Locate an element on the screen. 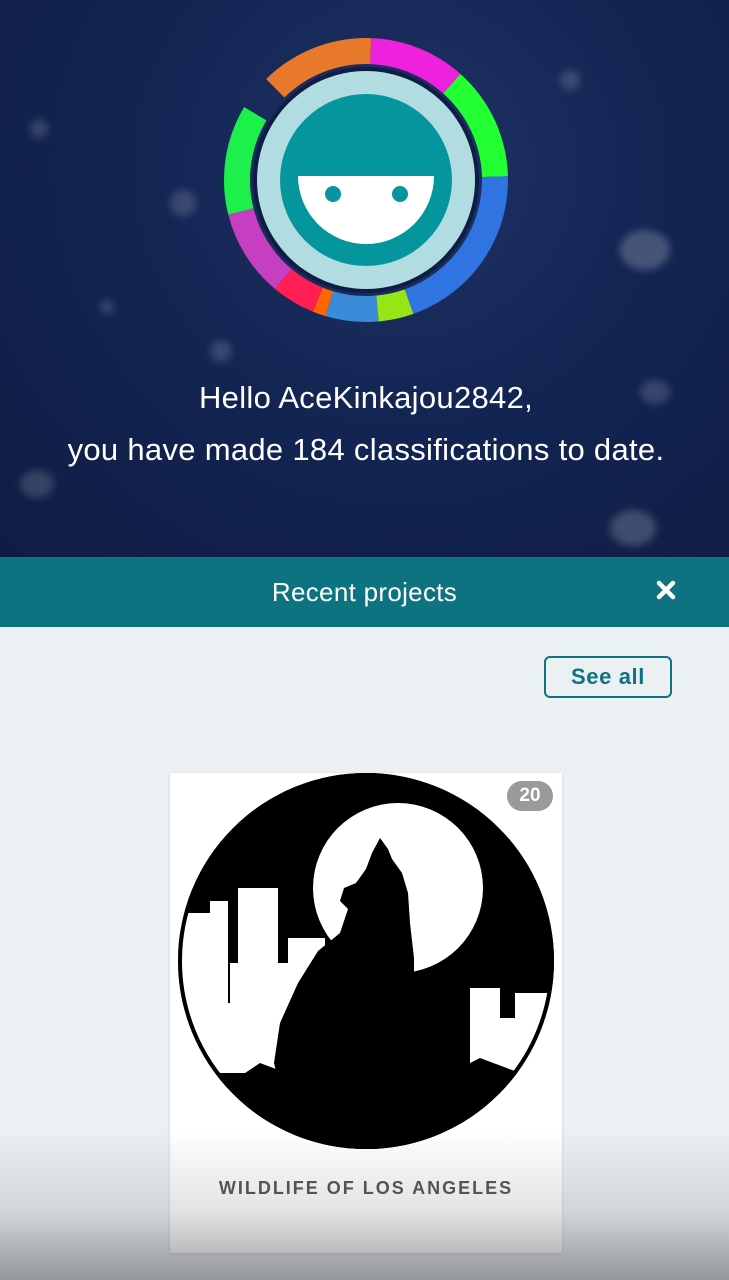 This screenshot has width=729, height=1280. recent-projects-header: Recent projects is located at coordinates (364, 592).